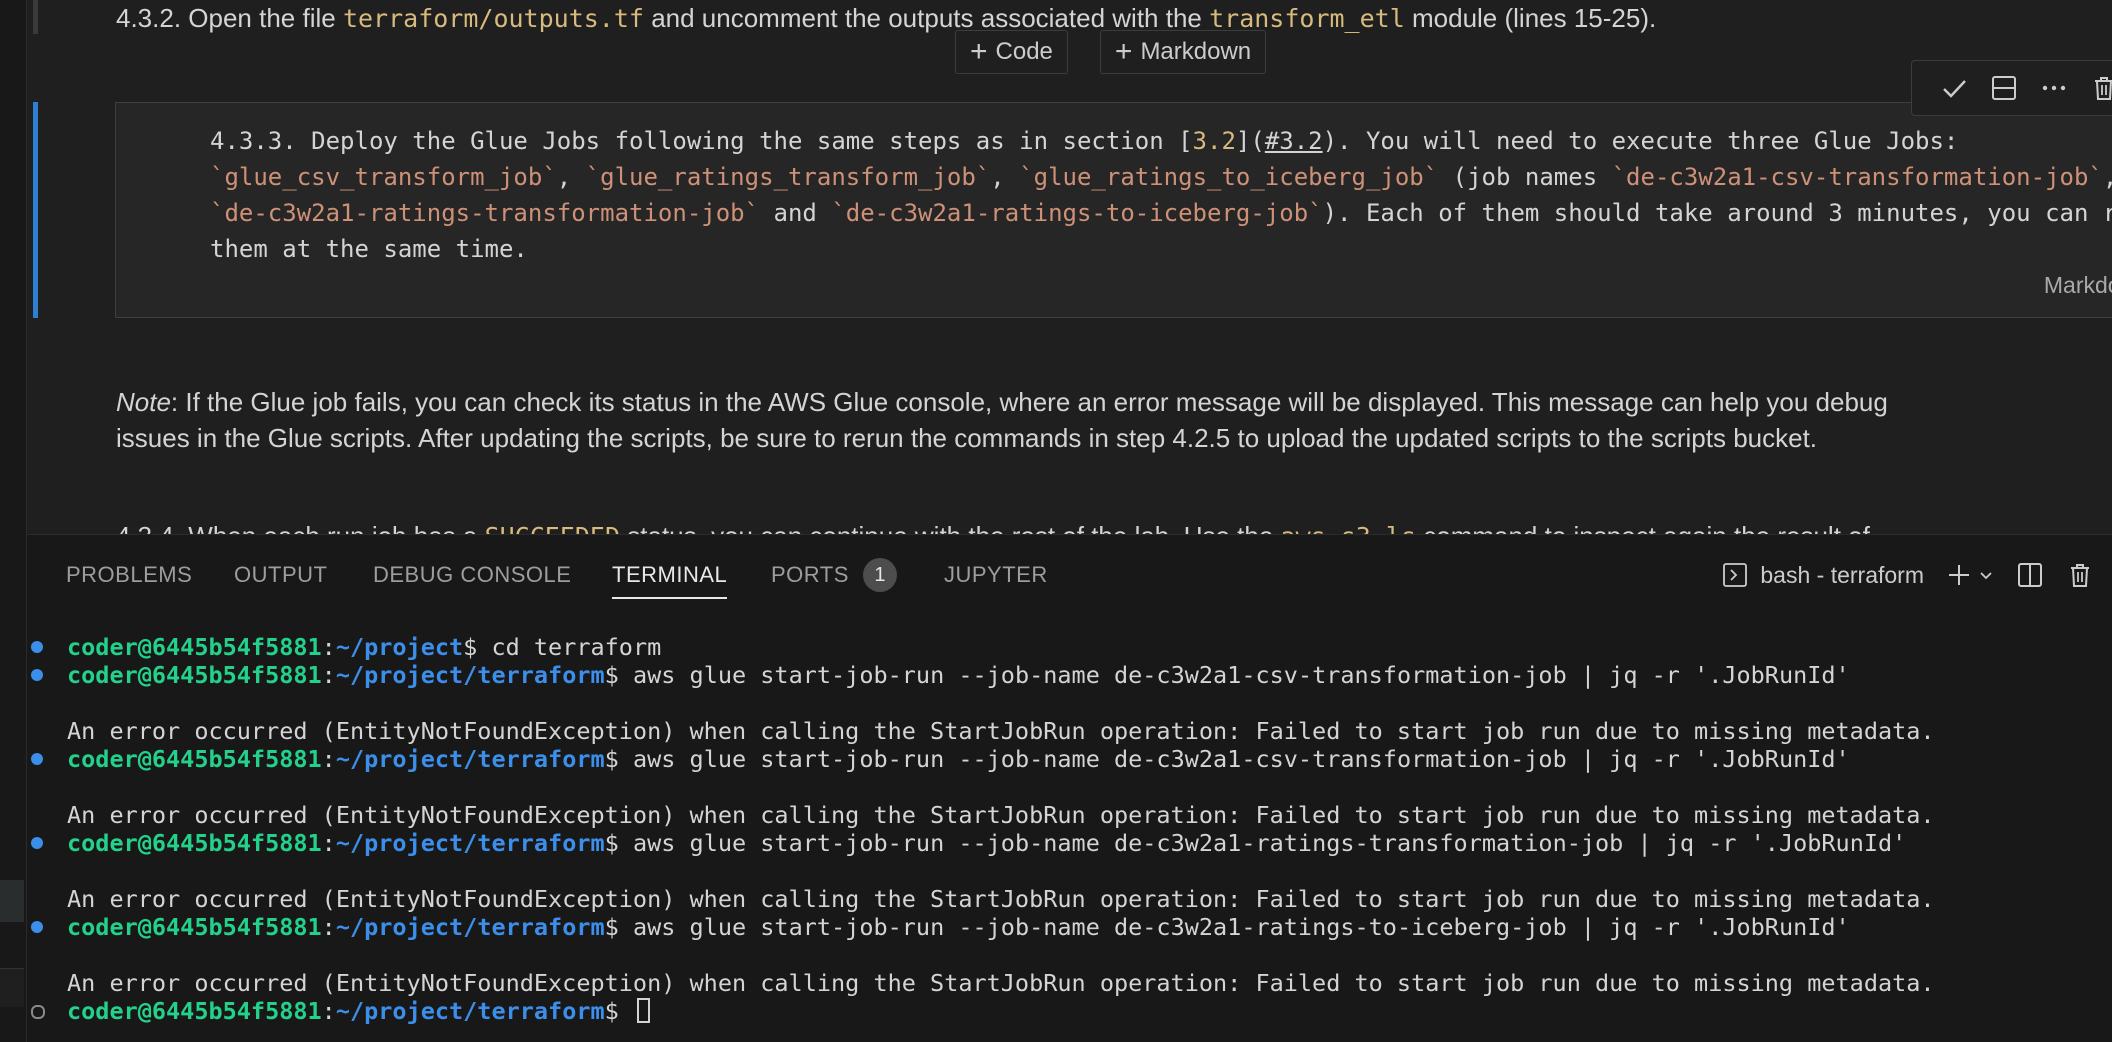 The height and width of the screenshot is (1042, 2112). I want to click on terminal-name: bash - terraform, so click(1842, 574).